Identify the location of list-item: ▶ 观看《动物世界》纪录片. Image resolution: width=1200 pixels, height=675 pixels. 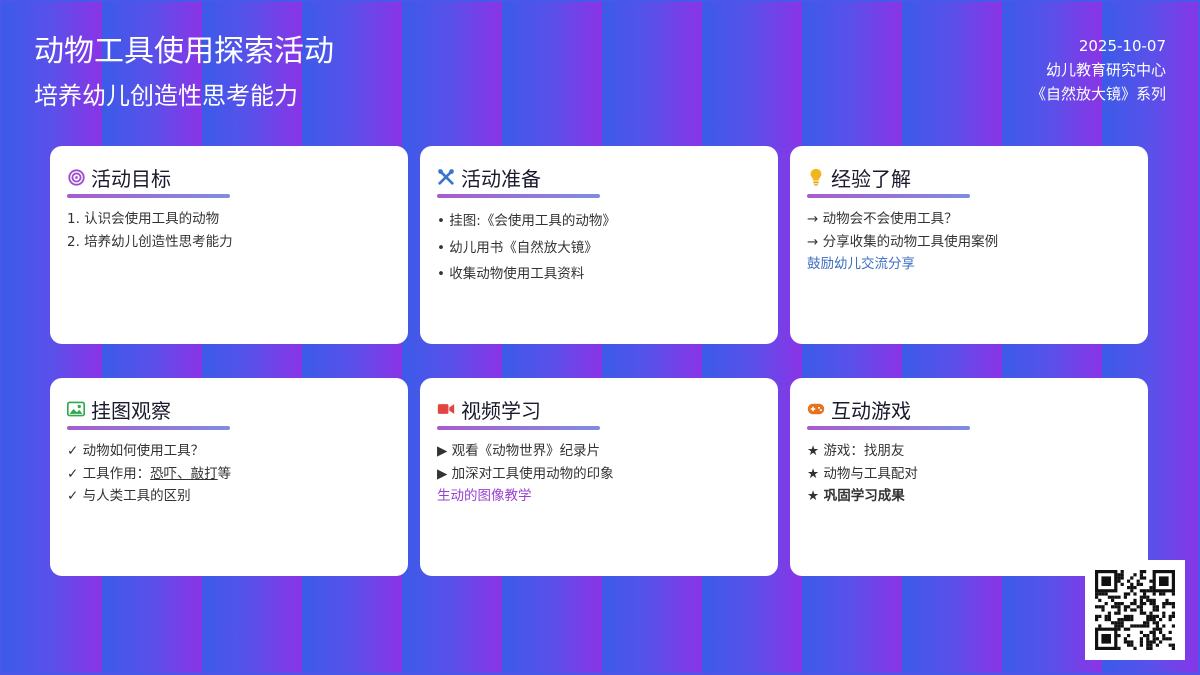
(519, 451).